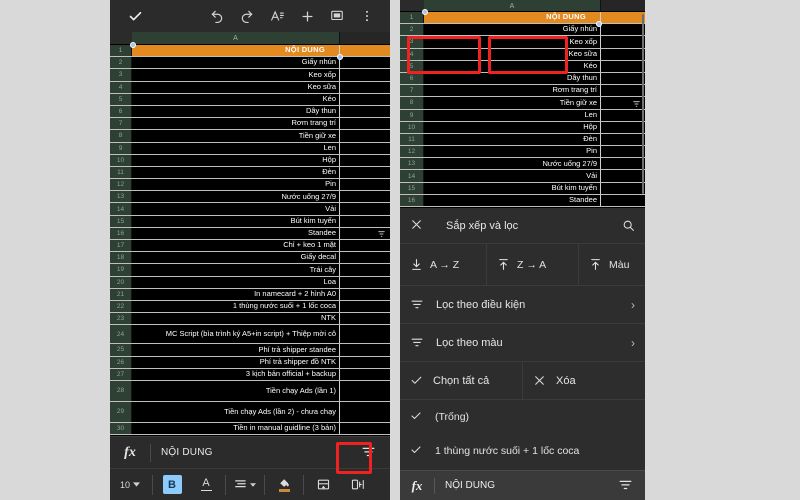 The width and height of the screenshot is (800, 500). Describe the element at coordinates (236, 350) in the screenshot. I see `cell-a: Phí trả shipper standee` at that location.